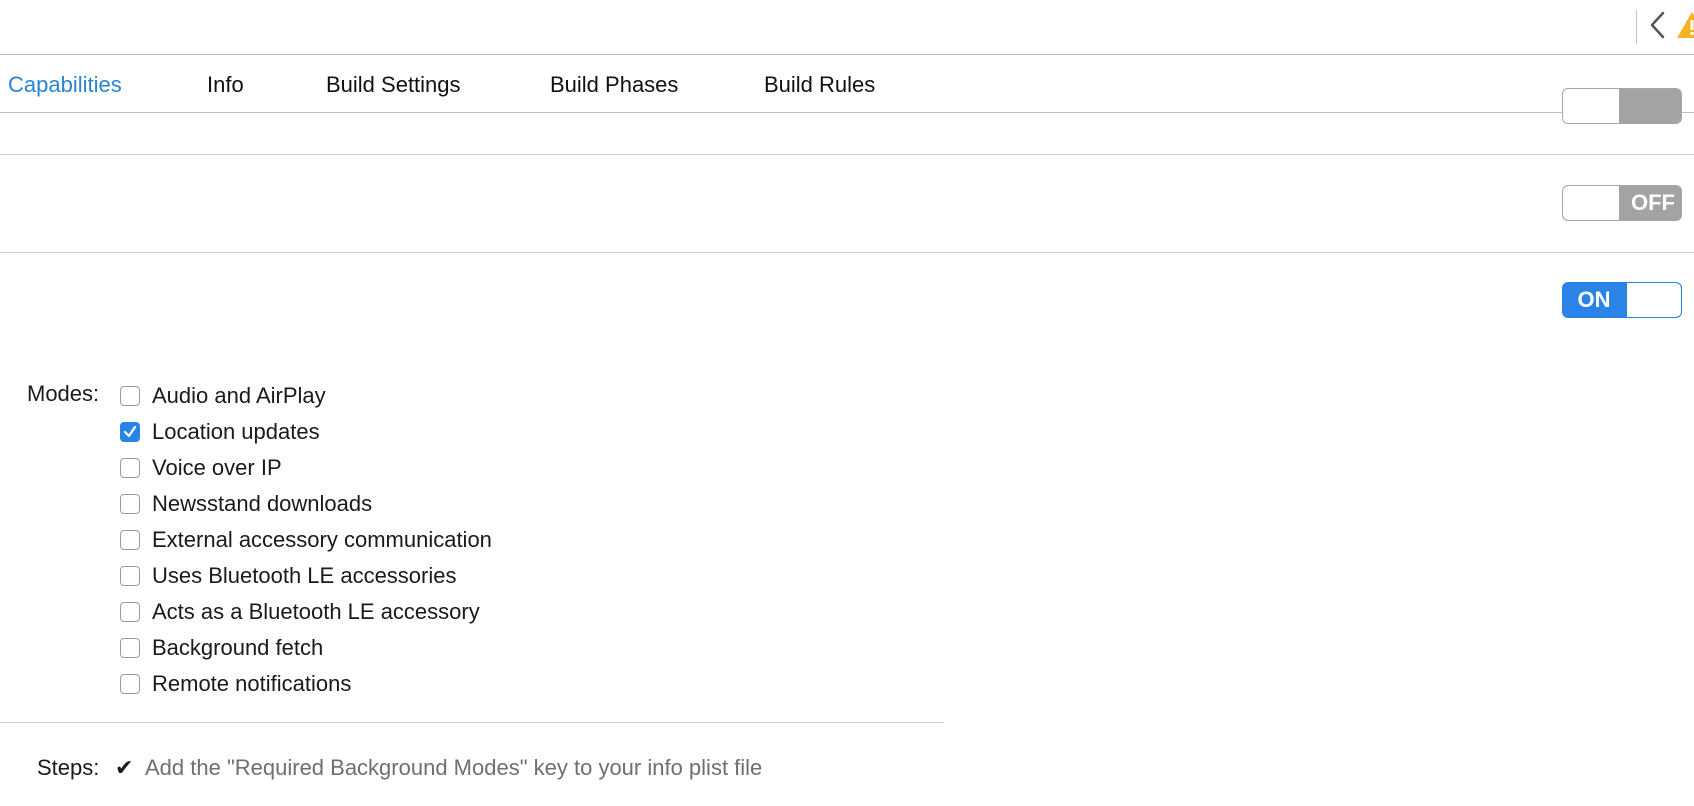 The height and width of the screenshot is (806, 1694). Describe the element at coordinates (225, 85) in the screenshot. I see `tab-info: Info` at that location.